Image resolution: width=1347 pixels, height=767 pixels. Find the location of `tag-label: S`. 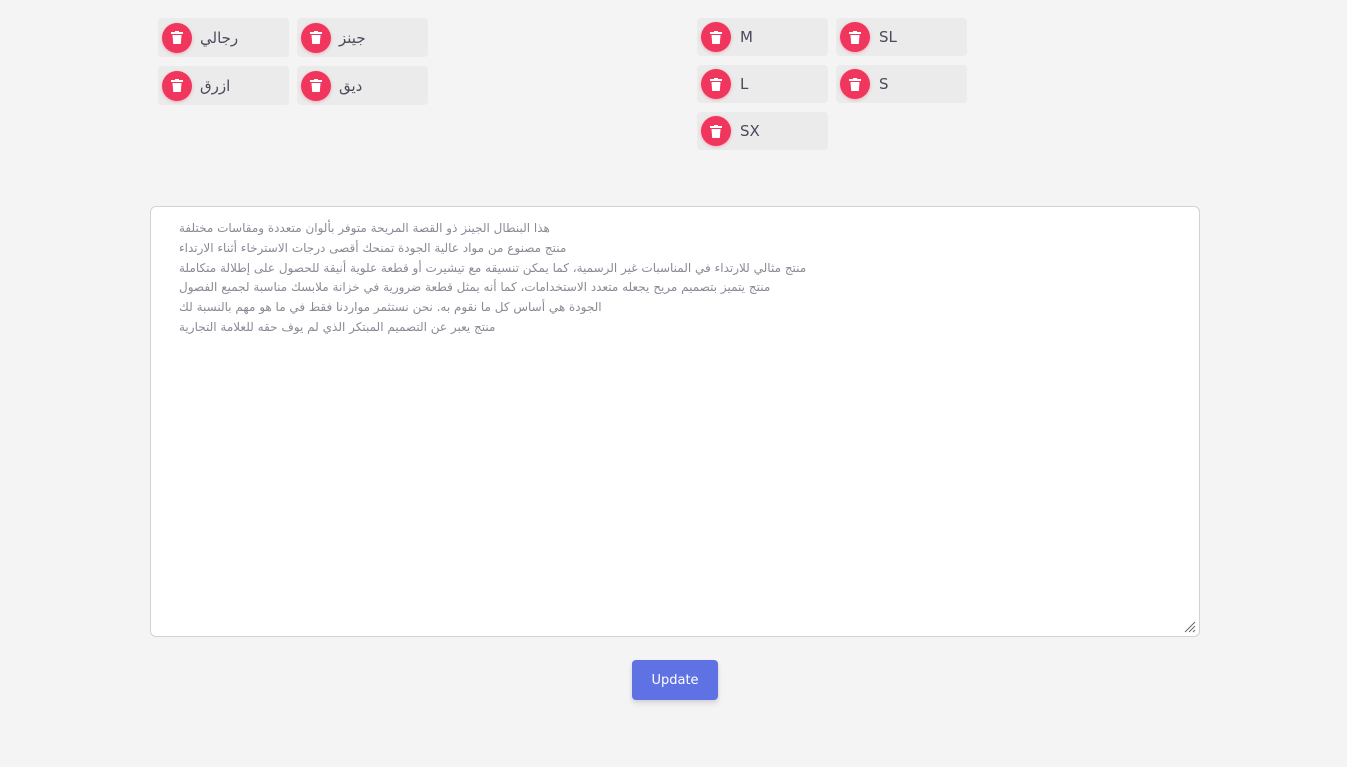

tag-label: S is located at coordinates (884, 84).